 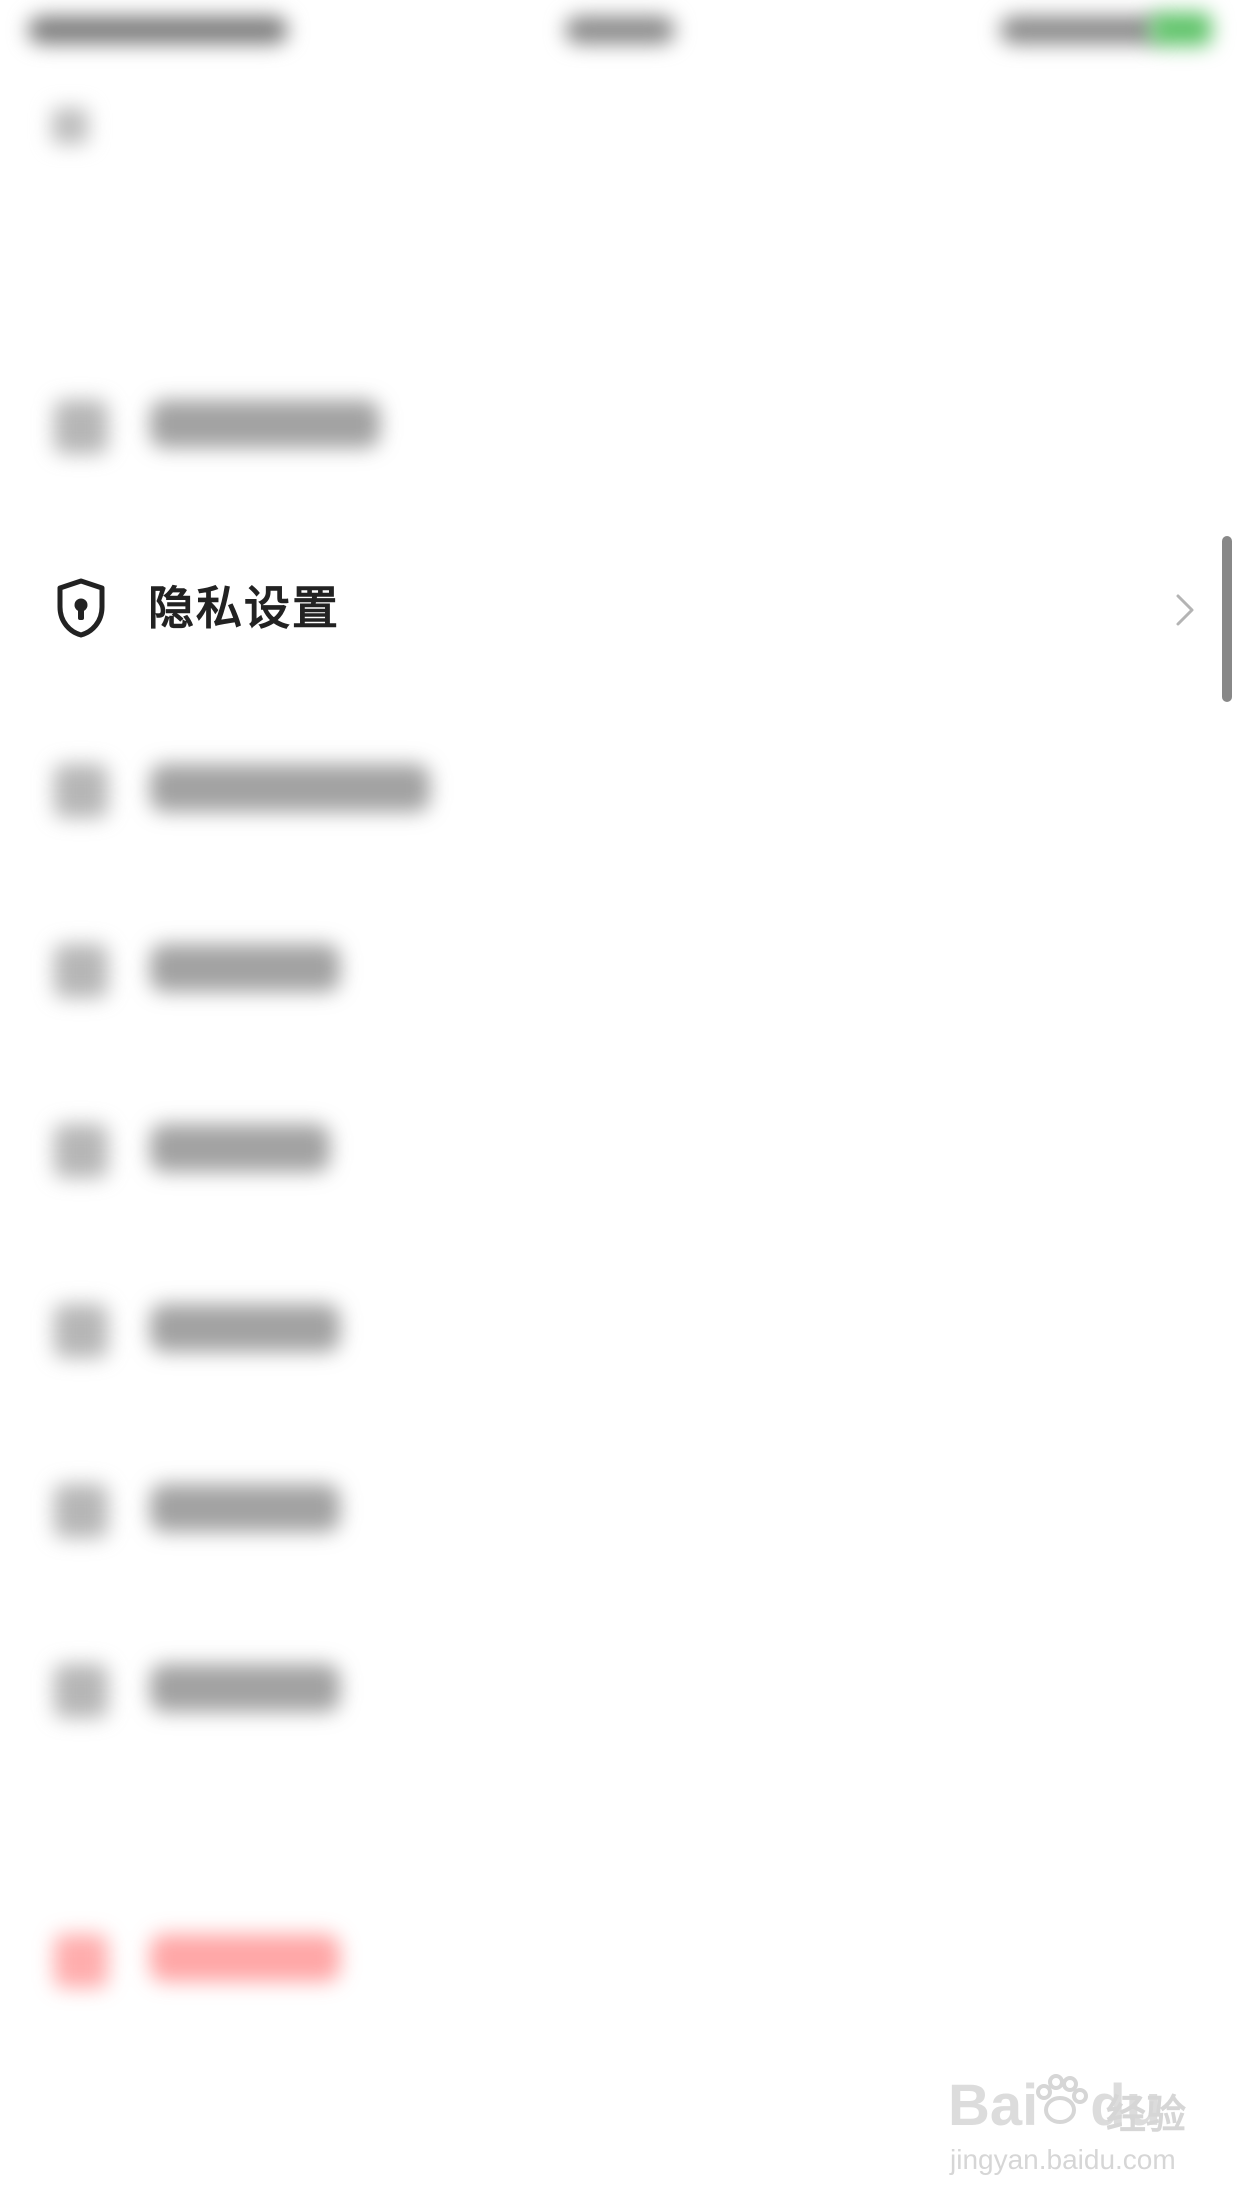 I want to click on privacy-settings-label: 隐私设置, so click(x=244, y=608).